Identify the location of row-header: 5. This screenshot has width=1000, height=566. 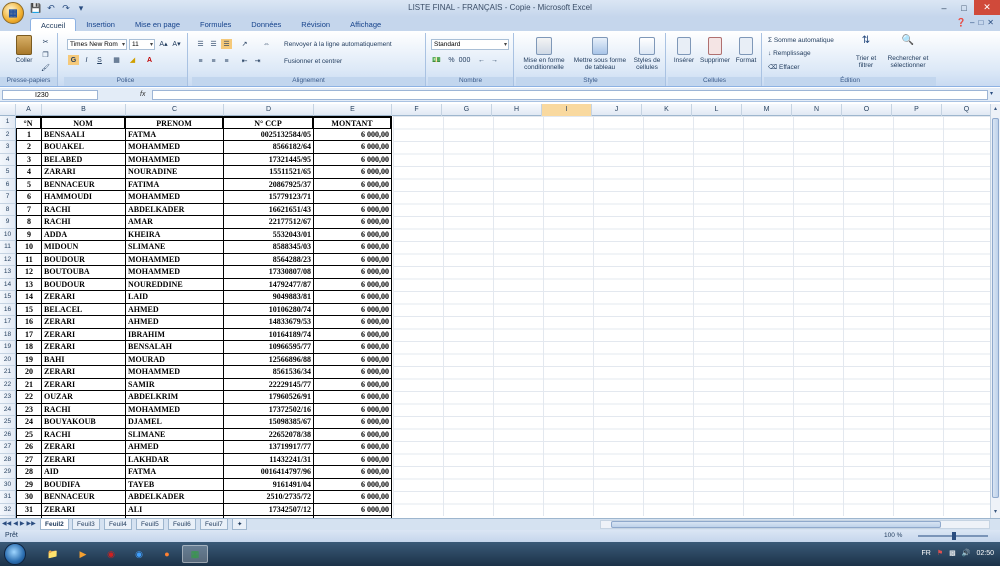
(8, 172).